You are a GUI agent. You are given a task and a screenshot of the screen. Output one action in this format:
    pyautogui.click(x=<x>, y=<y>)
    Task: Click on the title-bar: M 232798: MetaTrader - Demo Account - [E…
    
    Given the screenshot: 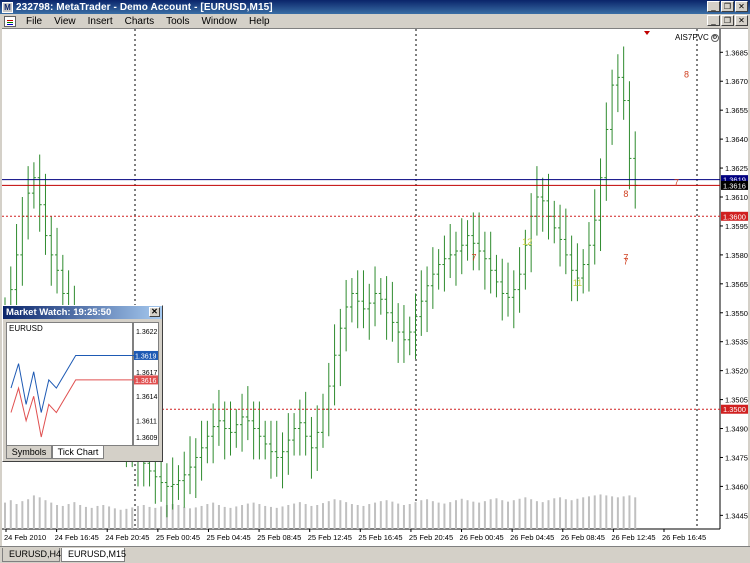 What is the action you would take?
    pyautogui.click(x=375, y=7)
    